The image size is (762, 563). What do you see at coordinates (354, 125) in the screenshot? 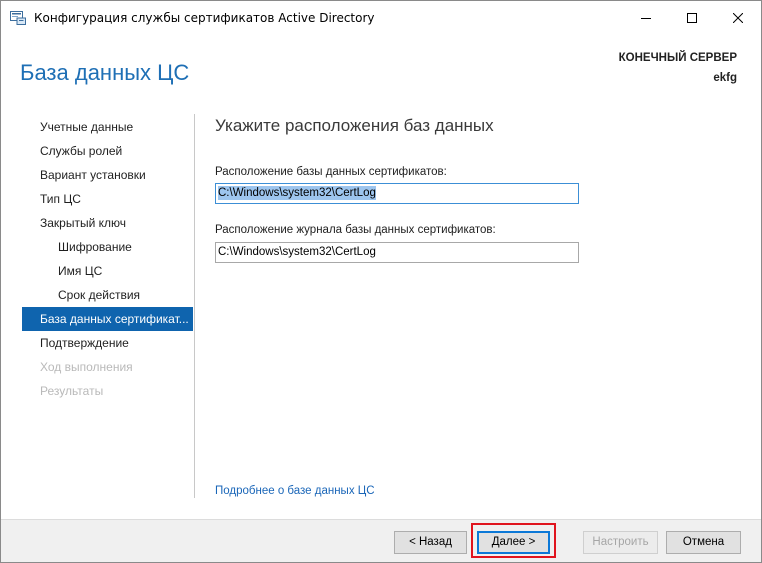
I see `content-heading: Укажите расположения баз данных` at bounding box center [354, 125].